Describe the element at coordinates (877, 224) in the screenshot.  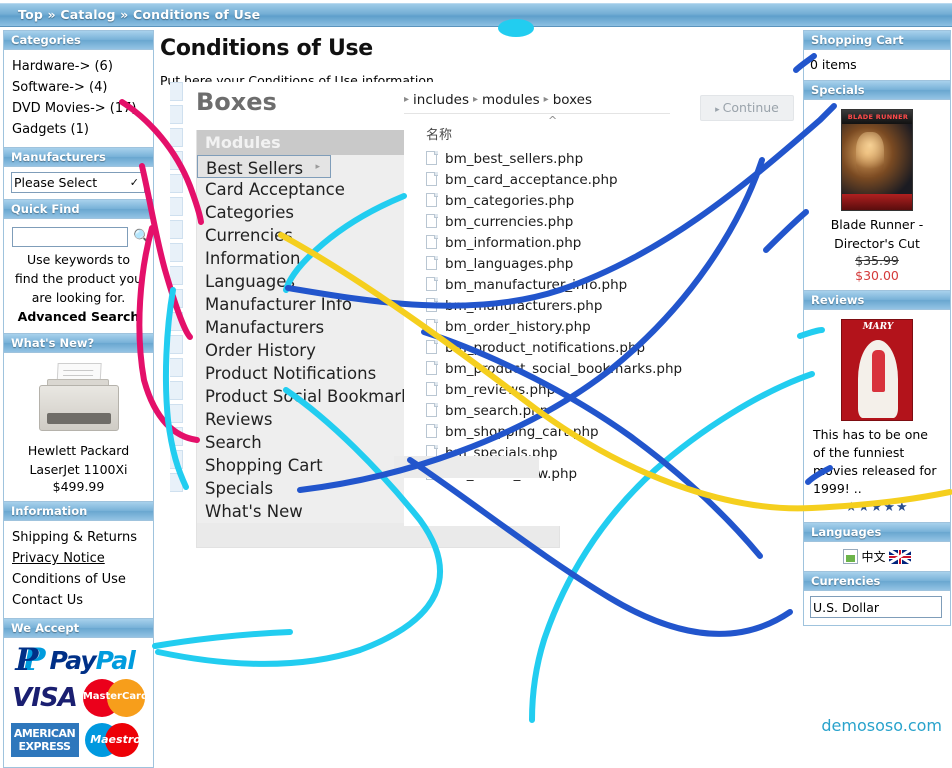
I see `specials-product-name-line1: Blade Runner -` at that location.